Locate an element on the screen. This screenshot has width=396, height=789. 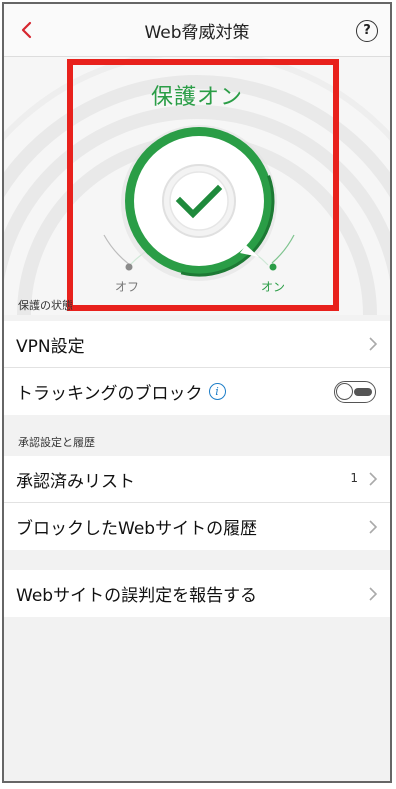
tracking-block-label: トラッキングのブロック is located at coordinates (109, 394).